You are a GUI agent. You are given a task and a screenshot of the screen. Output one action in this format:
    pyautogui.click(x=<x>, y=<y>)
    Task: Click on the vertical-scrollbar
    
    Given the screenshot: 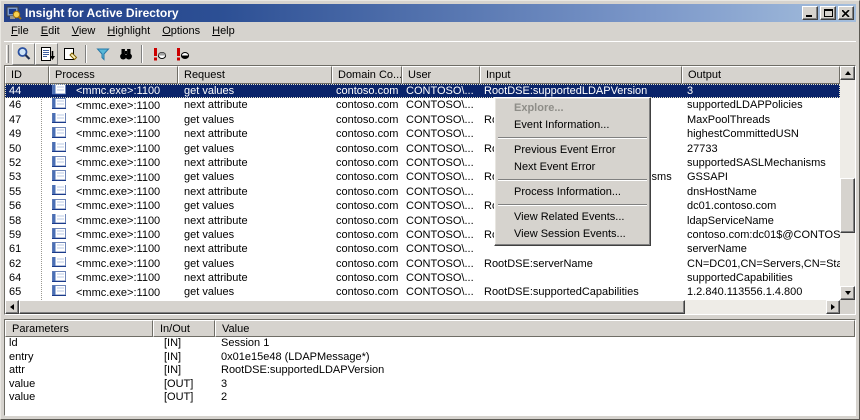 What is the action you would take?
    pyautogui.click(x=847, y=183)
    